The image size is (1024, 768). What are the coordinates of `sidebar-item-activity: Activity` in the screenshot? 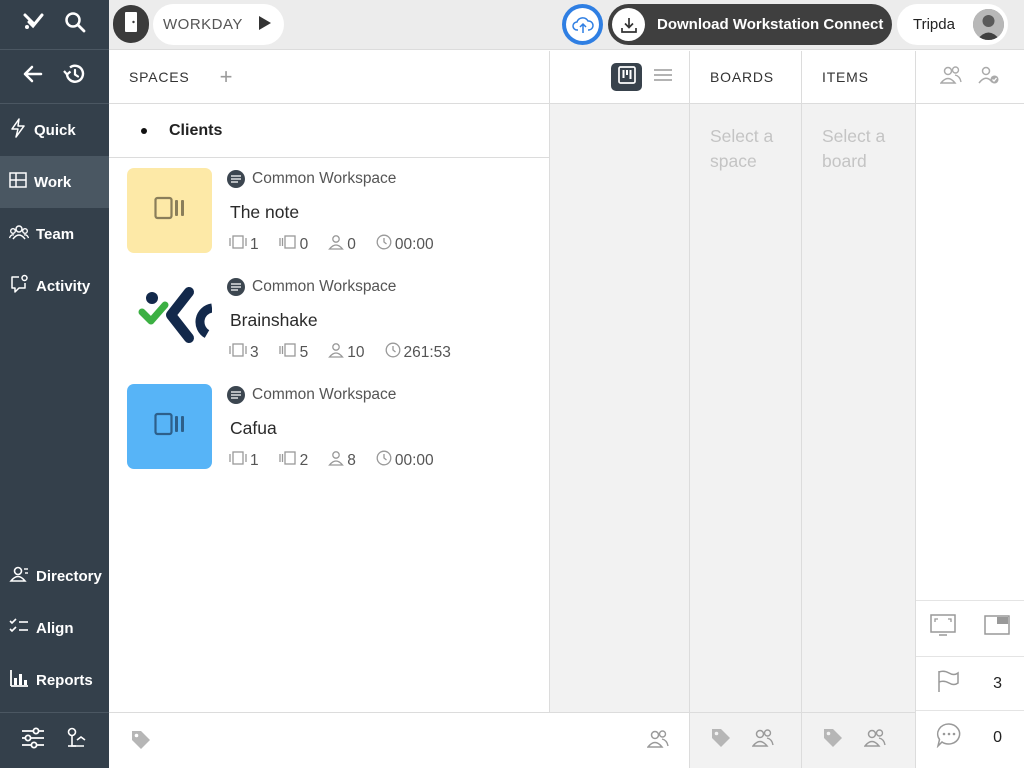 It's located at (54, 286).